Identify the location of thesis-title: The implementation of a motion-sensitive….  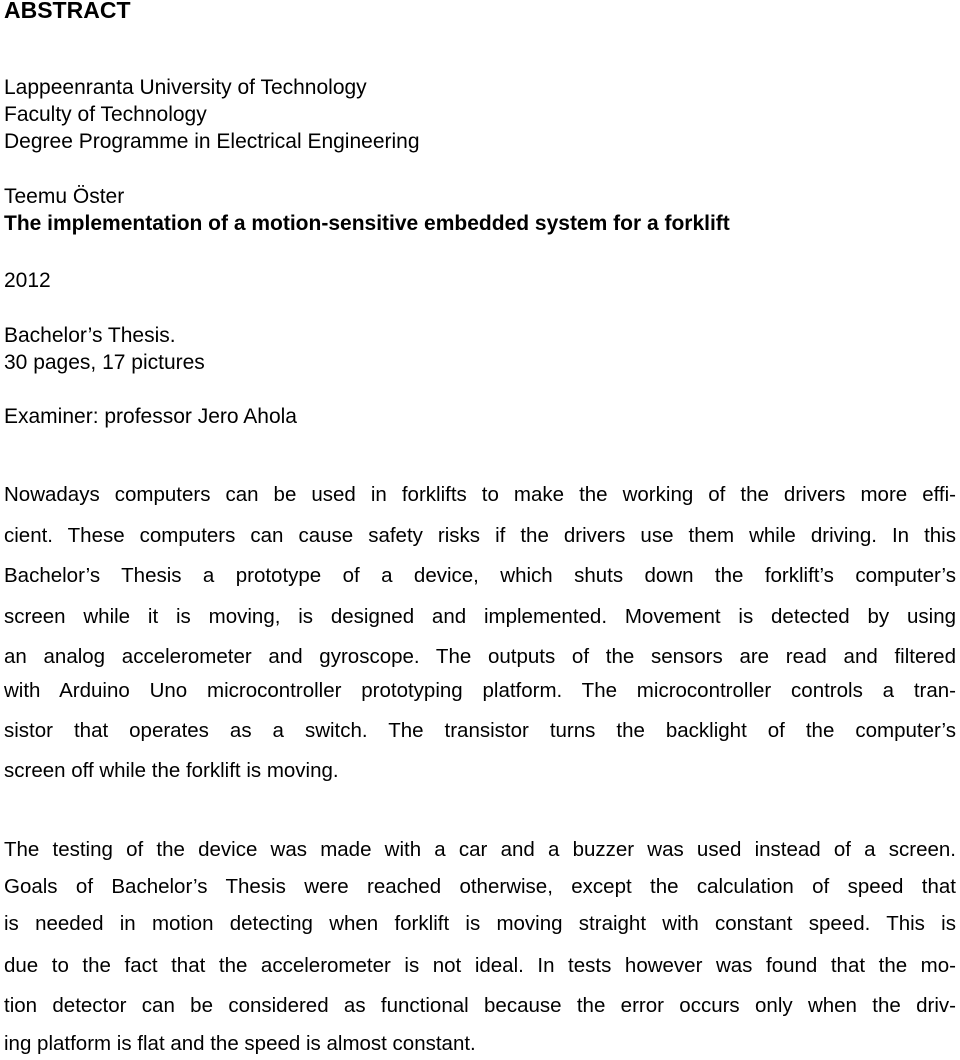
(367, 223).